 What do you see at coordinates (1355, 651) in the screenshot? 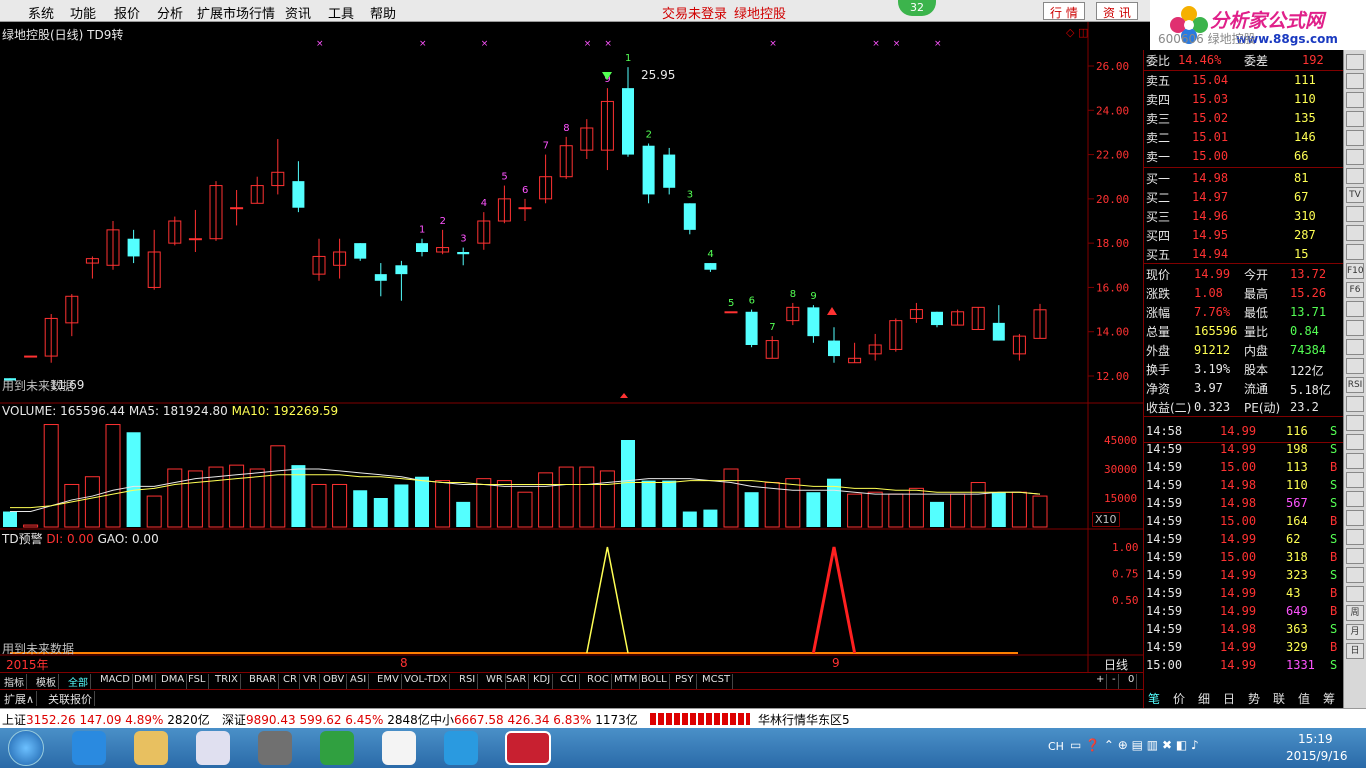
I see `side-tool-3-icon: 日` at bounding box center [1355, 651].